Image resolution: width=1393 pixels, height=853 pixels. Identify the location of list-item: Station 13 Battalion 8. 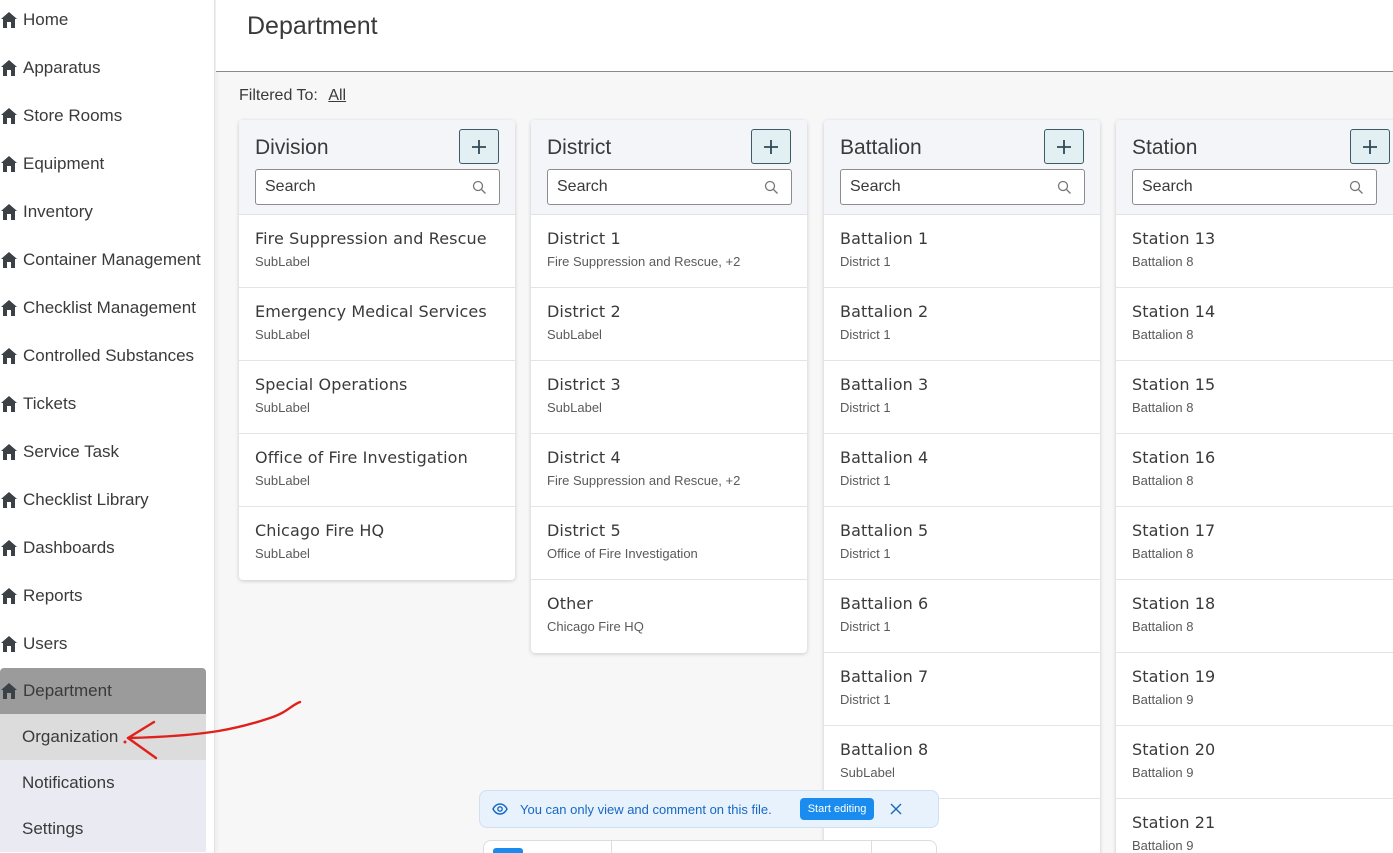
(1254, 251).